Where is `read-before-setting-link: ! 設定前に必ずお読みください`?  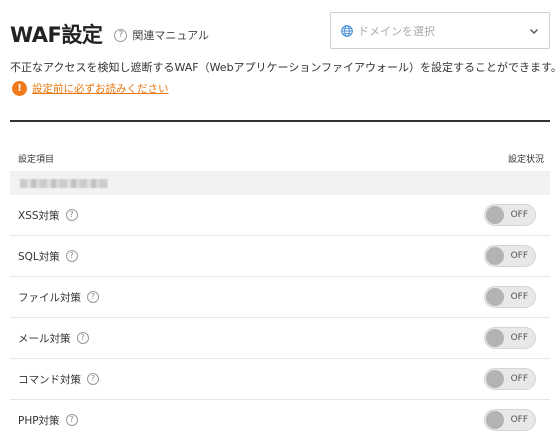
read-before-setting-link: ! 設定前に必ずお読みください is located at coordinates (90, 88).